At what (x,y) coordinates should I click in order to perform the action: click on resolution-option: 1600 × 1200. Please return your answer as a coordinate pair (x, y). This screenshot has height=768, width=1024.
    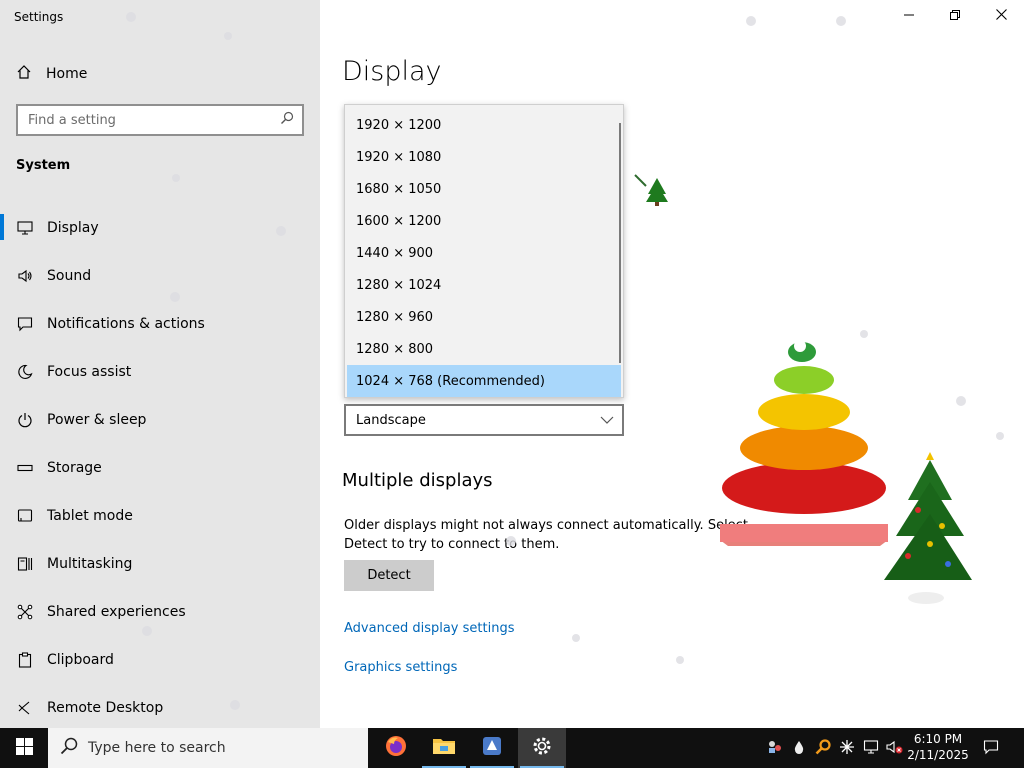
    Looking at the image, I should click on (481, 221).